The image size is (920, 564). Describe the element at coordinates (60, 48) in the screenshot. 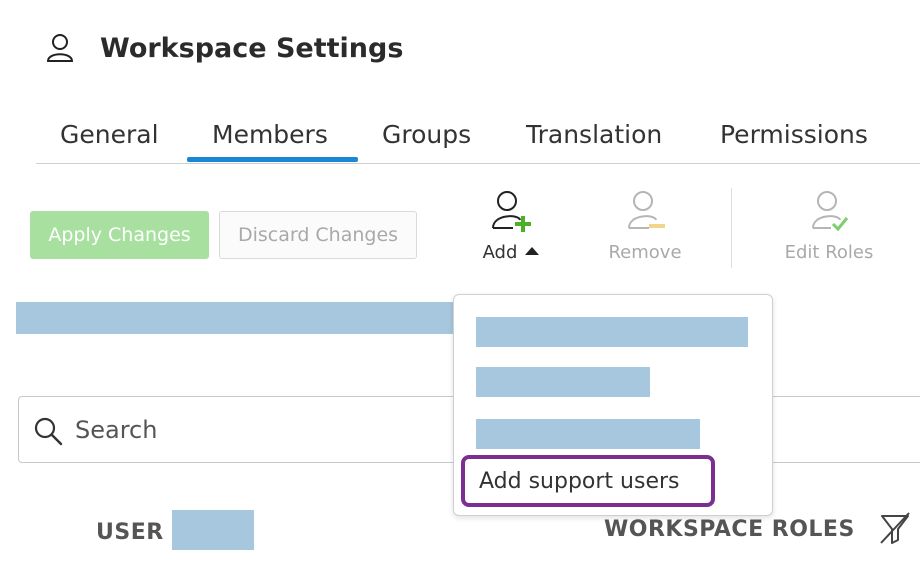

I see `user-icon` at that location.